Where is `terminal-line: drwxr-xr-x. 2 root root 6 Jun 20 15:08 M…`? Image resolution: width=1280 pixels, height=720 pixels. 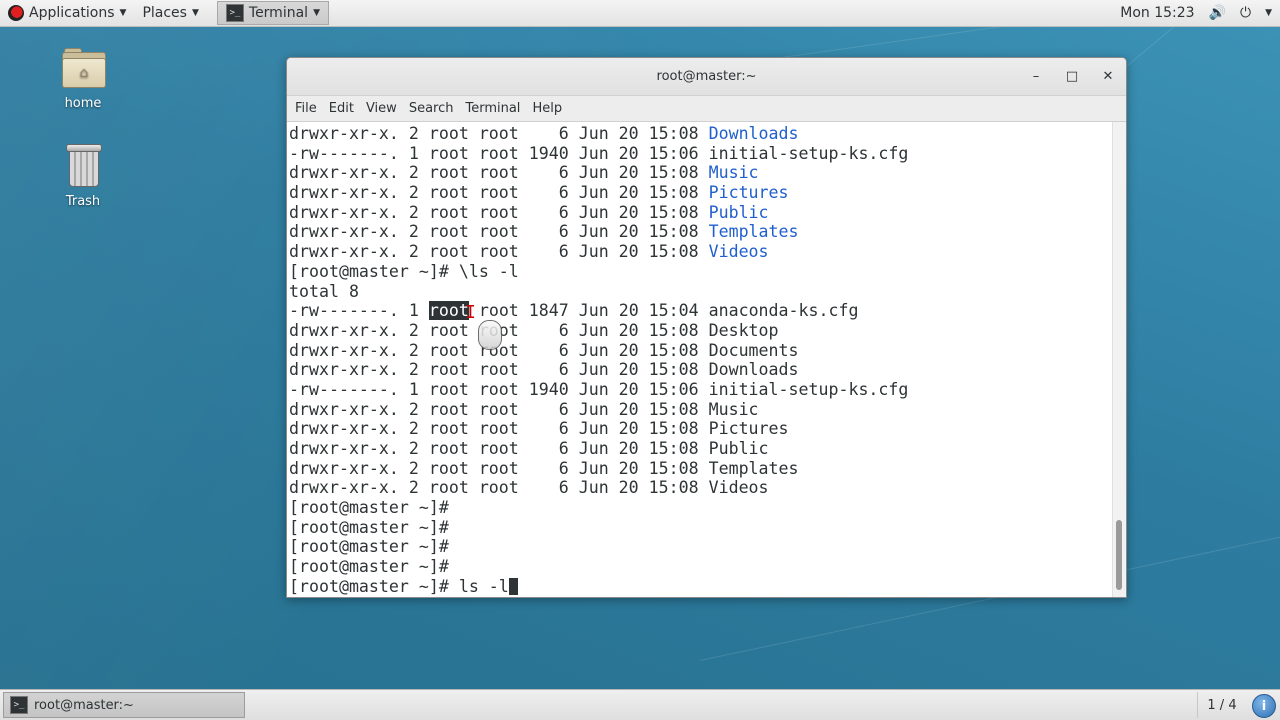
terminal-line: drwxr-xr-x. 2 root root 6 Jun 20 15:08 M… is located at coordinates (598, 410).